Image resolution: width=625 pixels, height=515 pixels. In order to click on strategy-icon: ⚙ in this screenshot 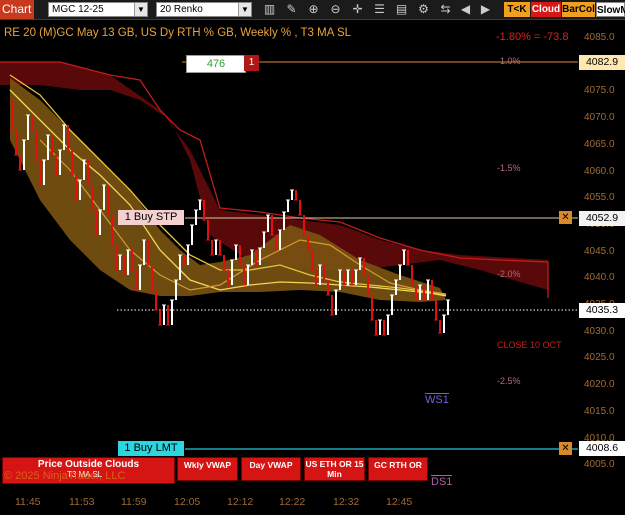, I will do `click(423, 9)`.